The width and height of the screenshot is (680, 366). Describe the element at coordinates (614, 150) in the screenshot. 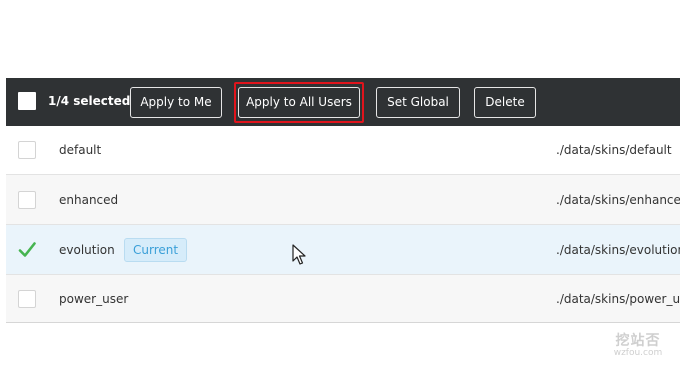

I see `skin-path: ./data/skins/default` at that location.